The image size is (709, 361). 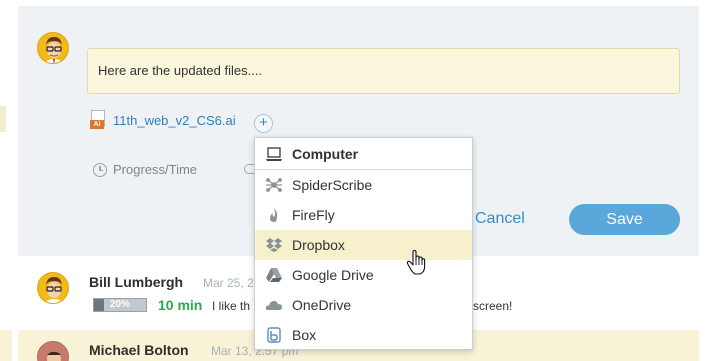 I want to click on left-highlight, so click(x=3, y=119).